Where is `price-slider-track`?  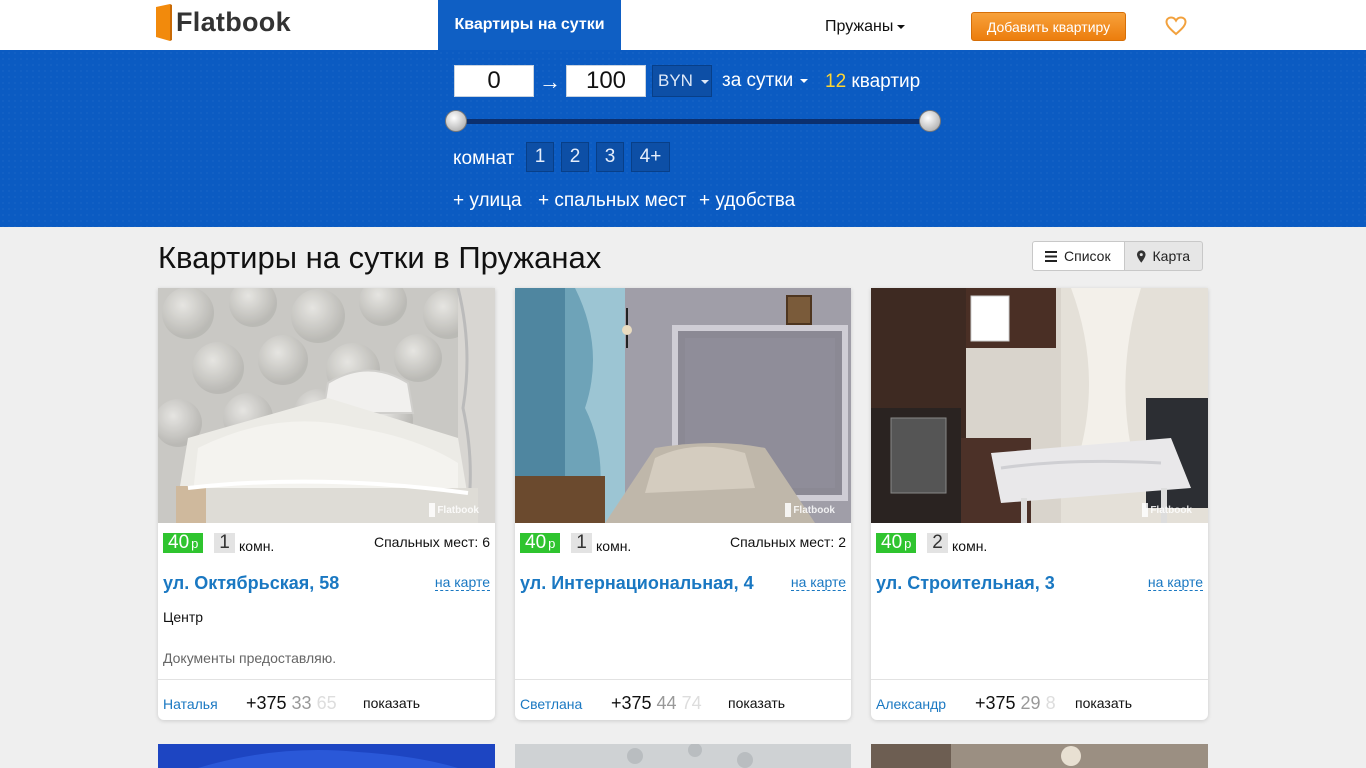
price-slider-track is located at coordinates (693, 121).